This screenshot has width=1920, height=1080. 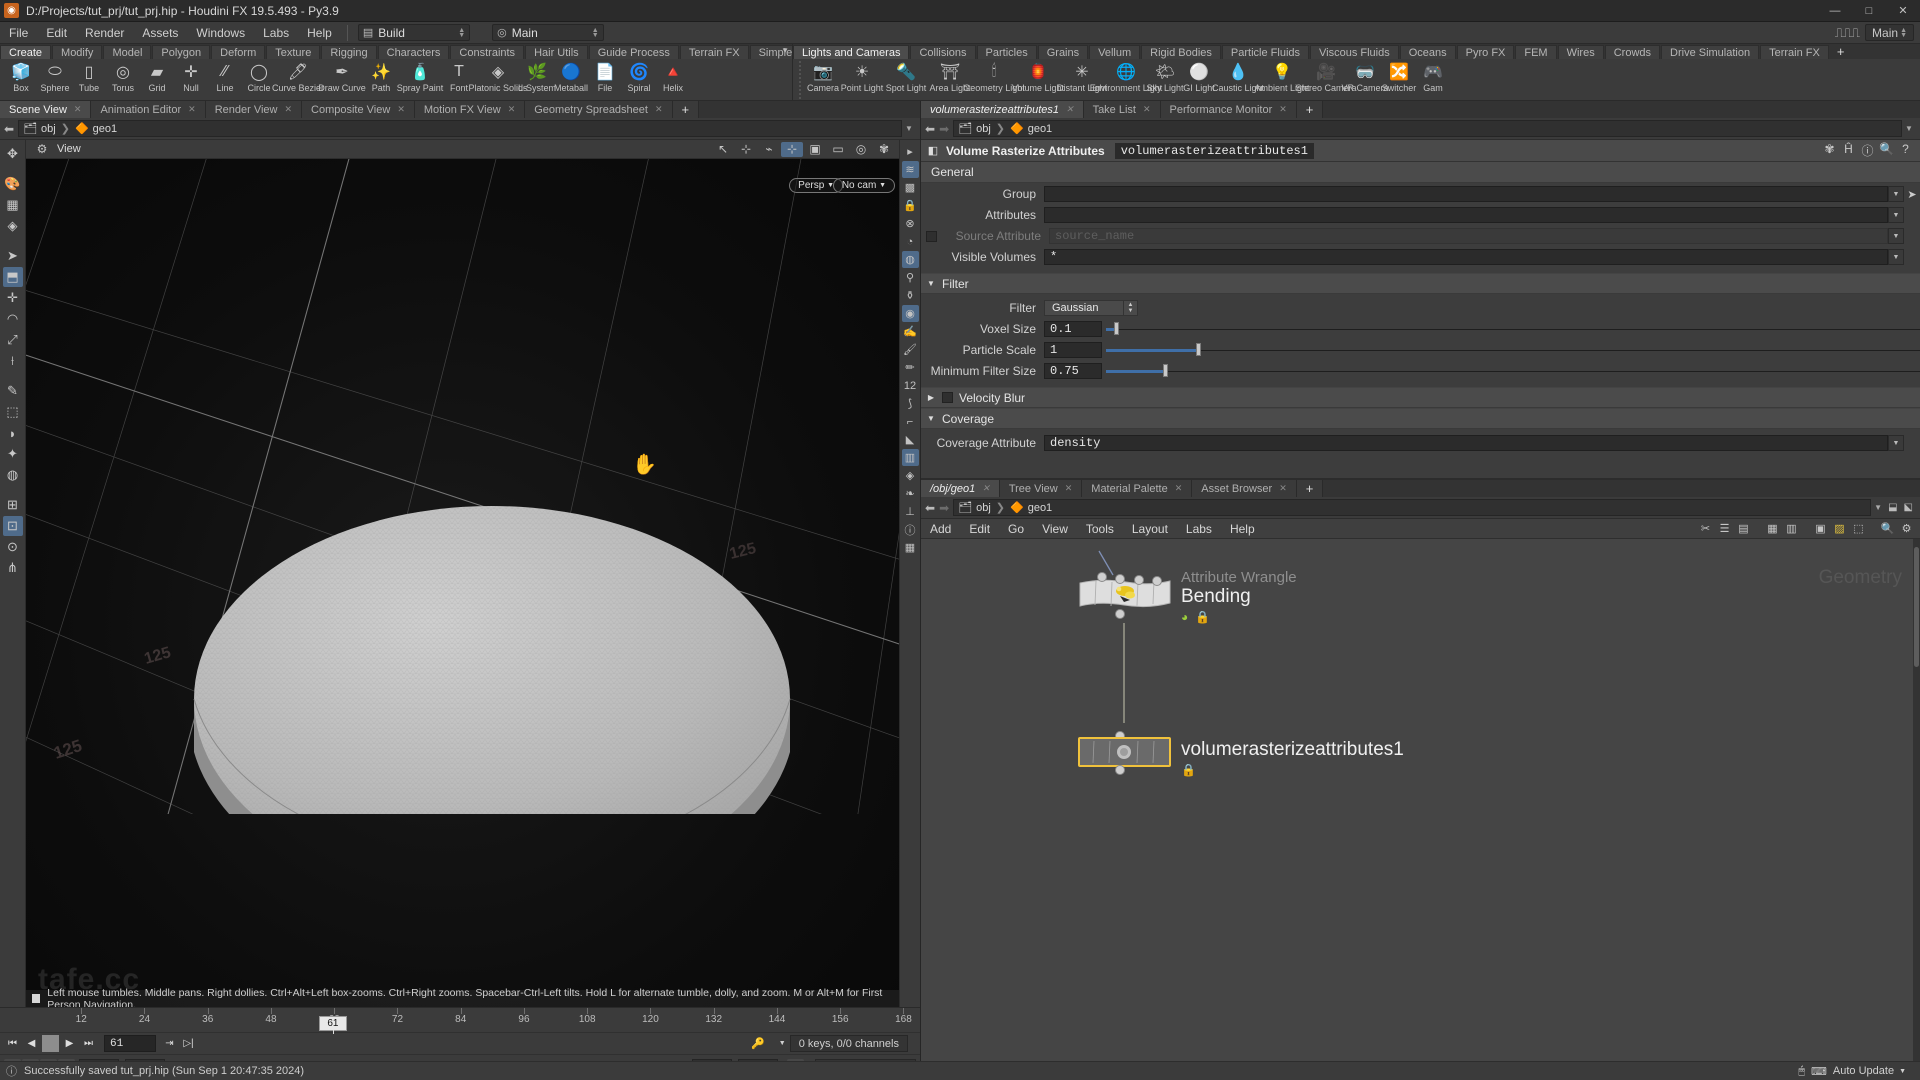 What do you see at coordinates (1420, 397) in the screenshot?
I see `section-velocity-blur: ▶ Velocity Blur` at bounding box center [1420, 397].